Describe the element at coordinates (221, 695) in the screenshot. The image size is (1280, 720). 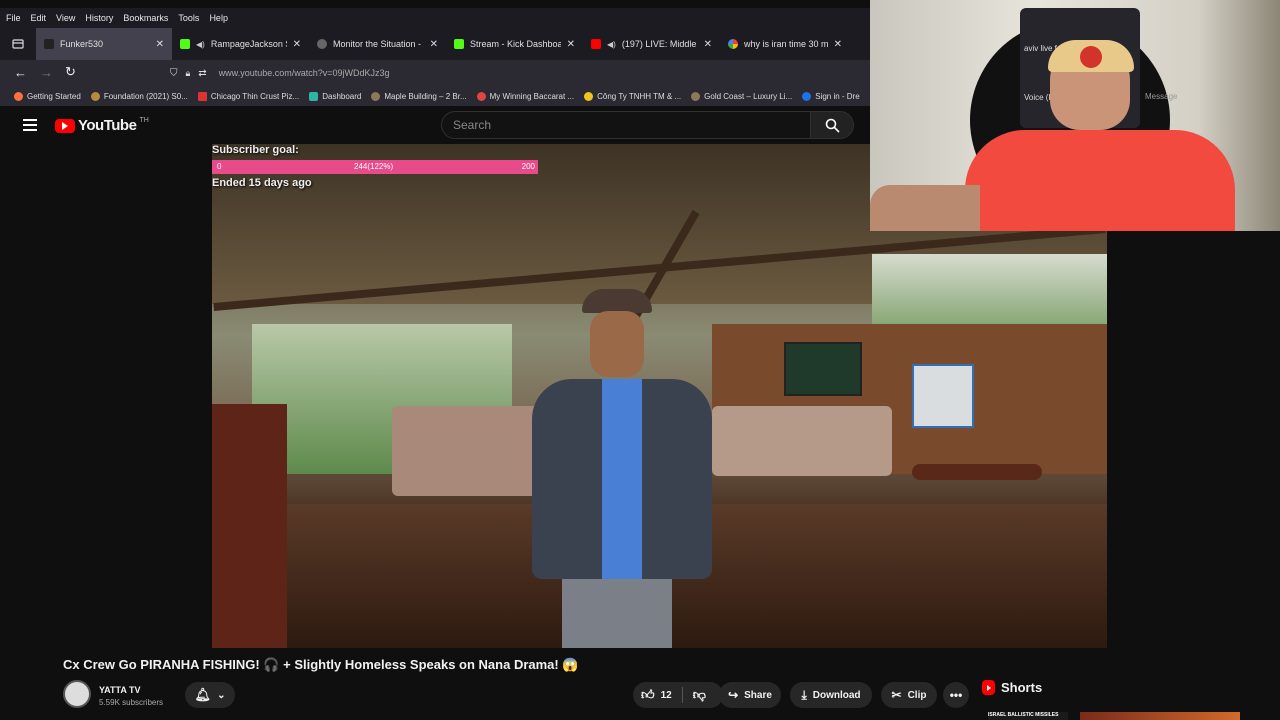
I see `chevron-down-icon: ⌄` at that location.